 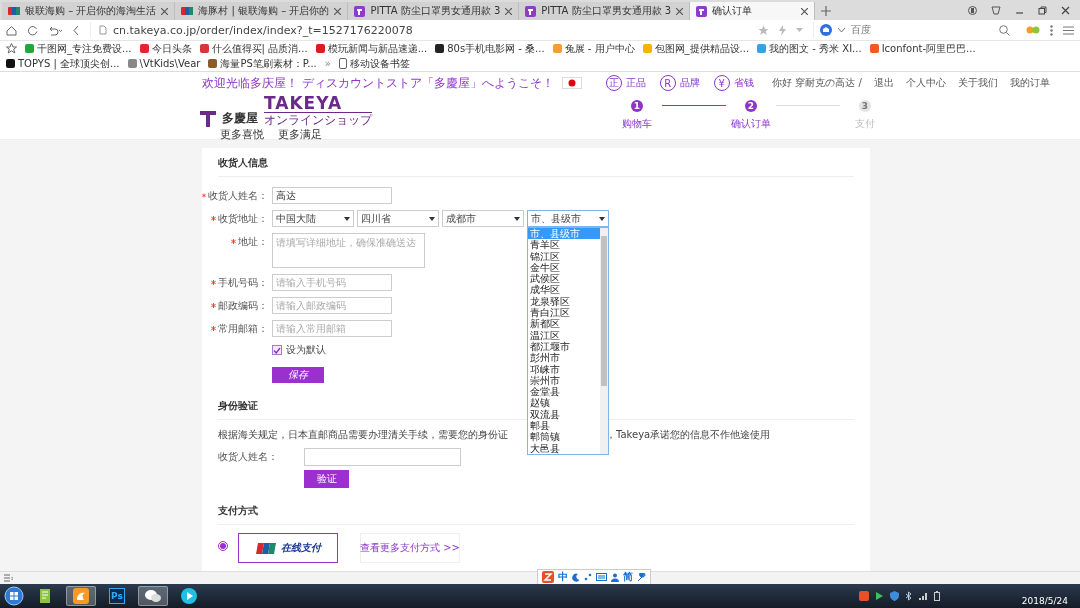 What do you see at coordinates (564, 256) in the screenshot?
I see `dropdown-option: 锦江区` at bounding box center [564, 256].